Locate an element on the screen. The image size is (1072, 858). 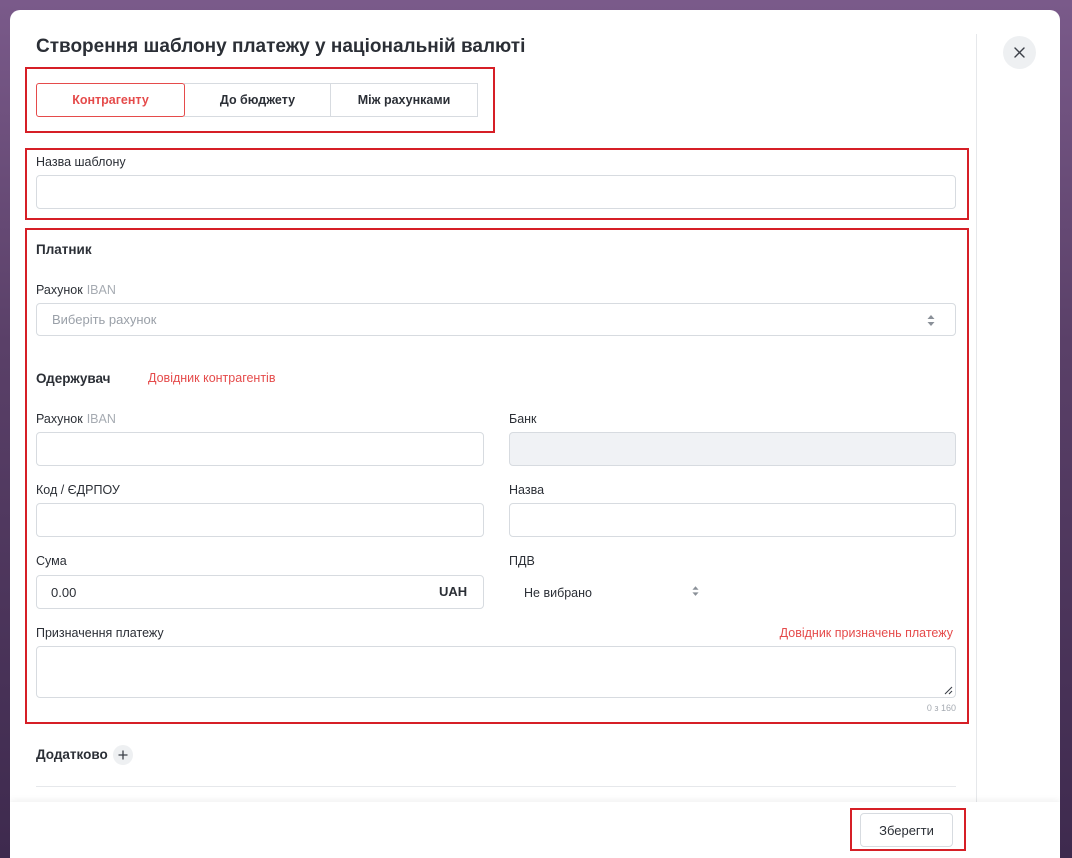
recipient-account-label: Рахунок IBAN is located at coordinates (76, 419).